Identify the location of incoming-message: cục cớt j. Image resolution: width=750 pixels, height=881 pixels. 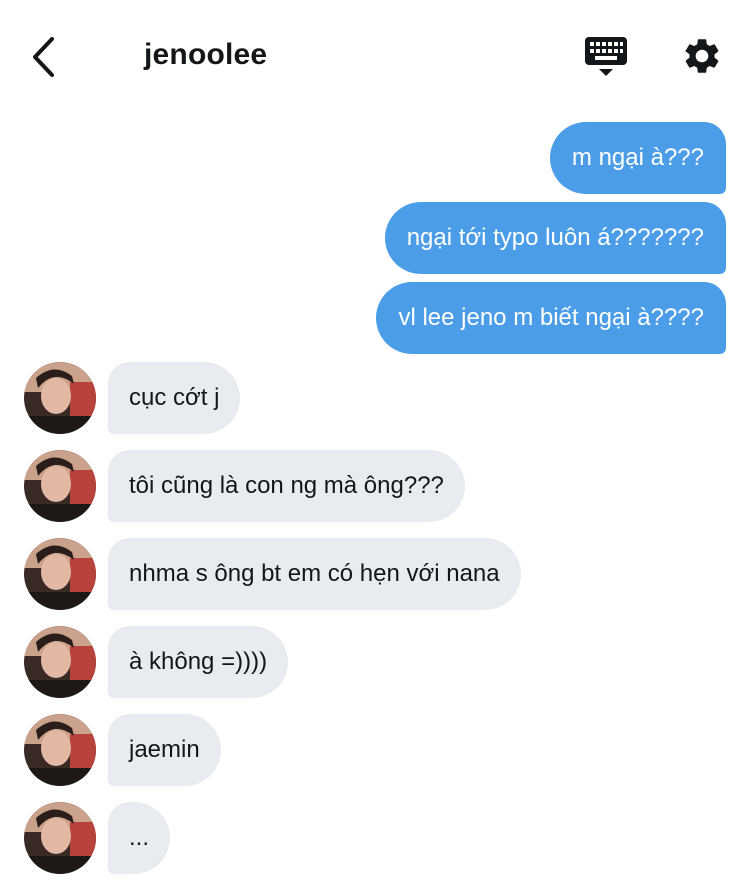
(174, 398).